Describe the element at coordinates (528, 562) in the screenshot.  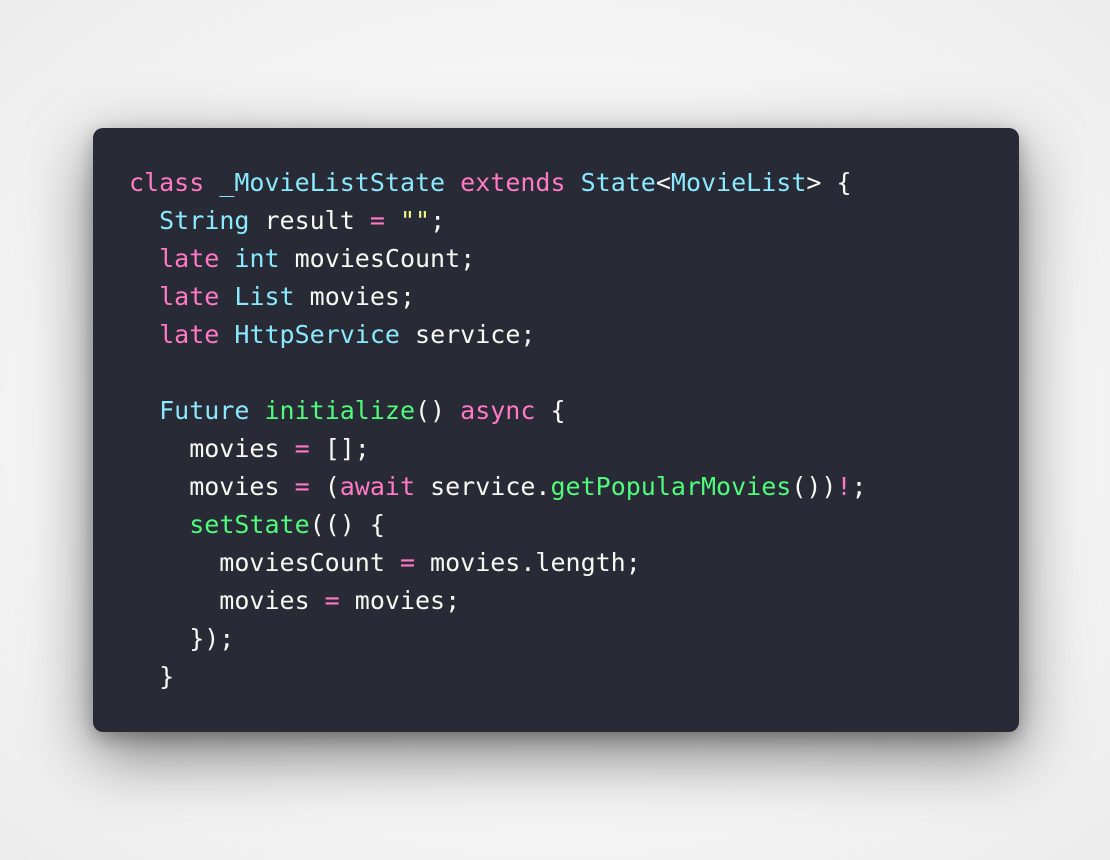
I see `code-token-plain: movies.length;` at that location.